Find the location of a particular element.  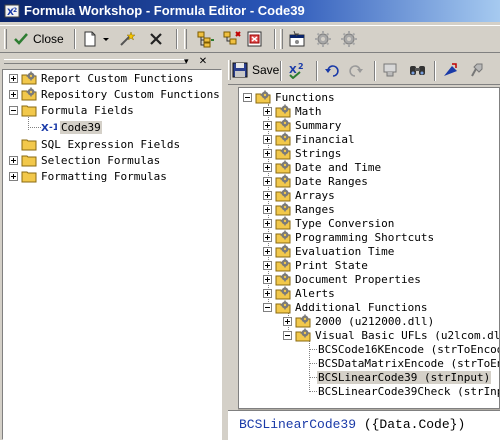

check-formula-button: X 2 is located at coordinates (298, 70).